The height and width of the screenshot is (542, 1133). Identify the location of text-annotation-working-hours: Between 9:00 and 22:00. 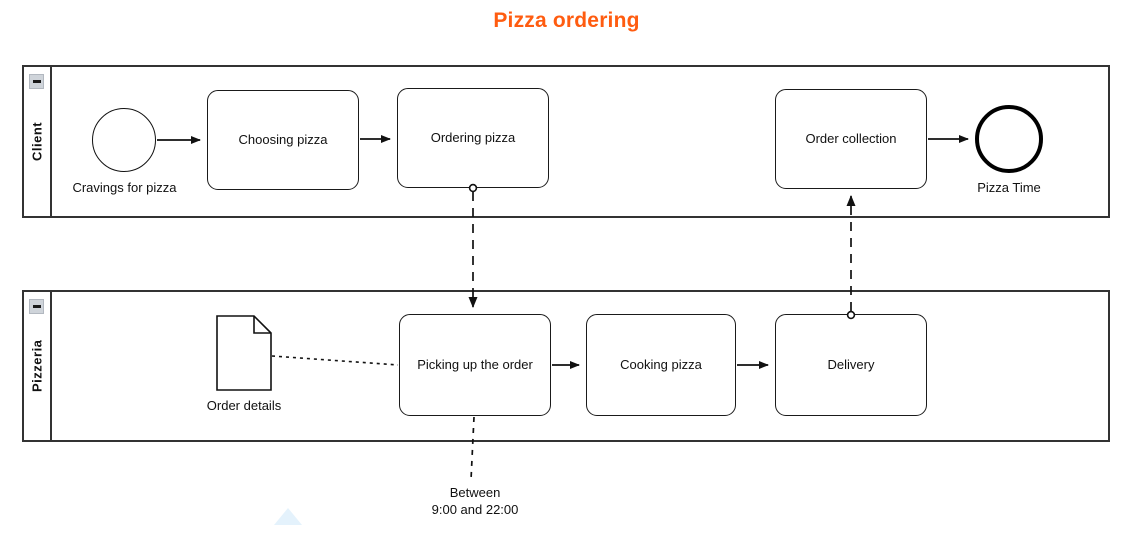
(475, 502).